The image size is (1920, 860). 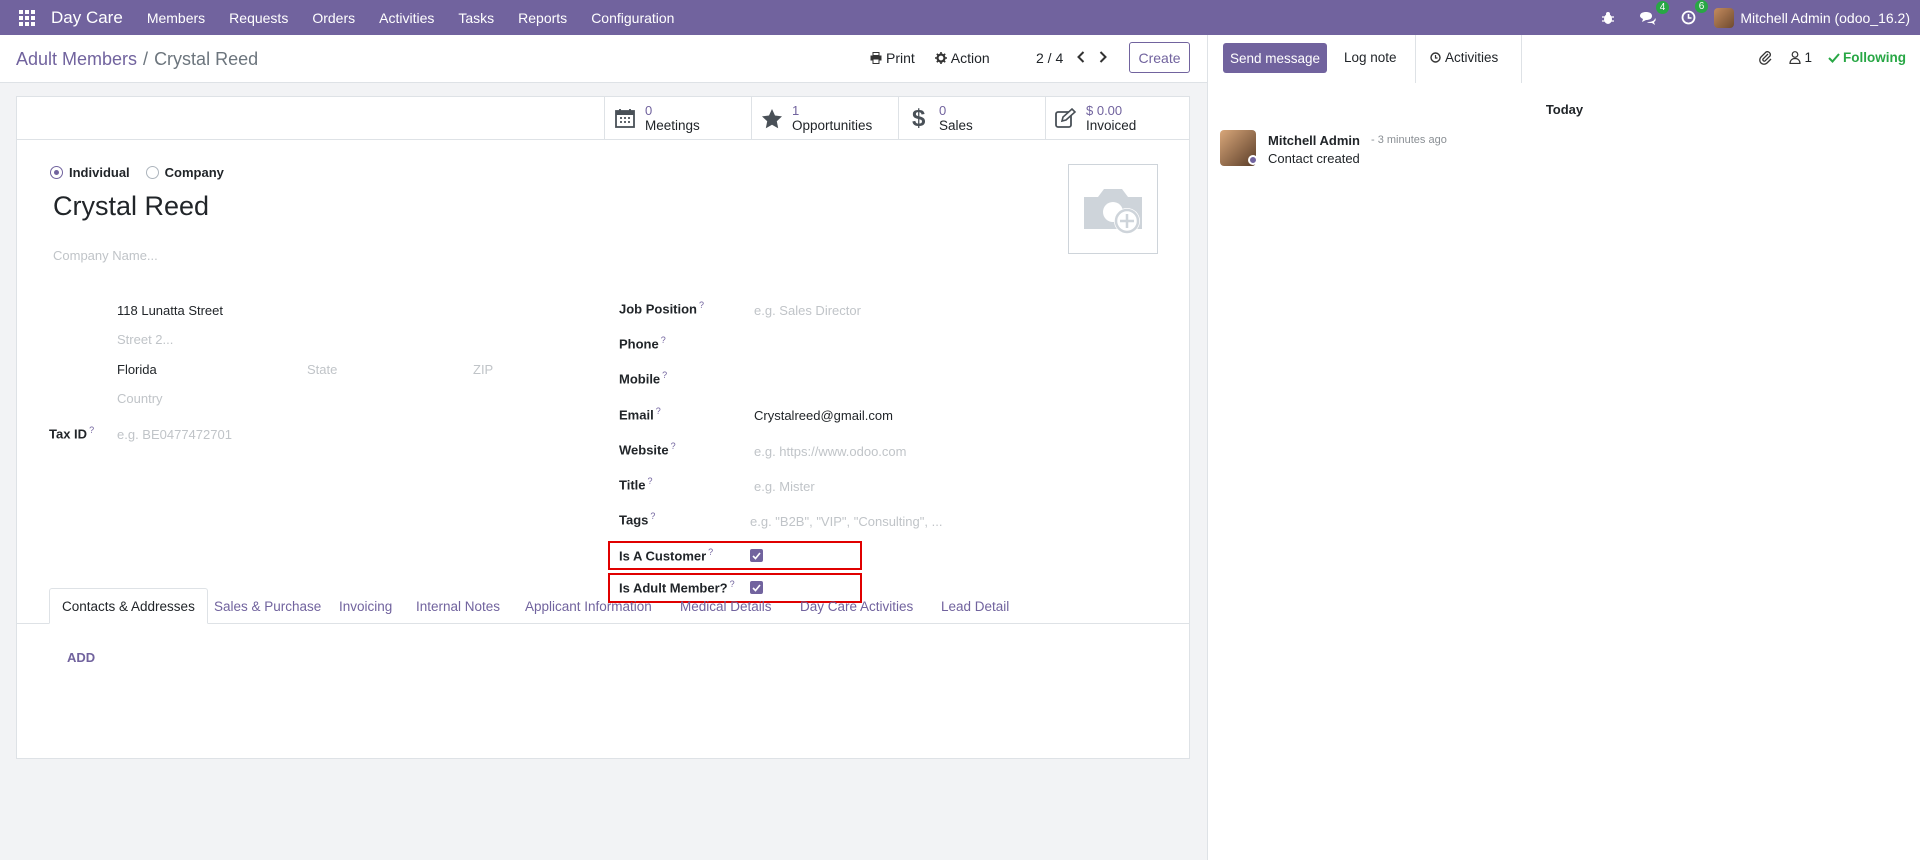 What do you see at coordinates (876, 58) in the screenshot?
I see `printer-icon` at bounding box center [876, 58].